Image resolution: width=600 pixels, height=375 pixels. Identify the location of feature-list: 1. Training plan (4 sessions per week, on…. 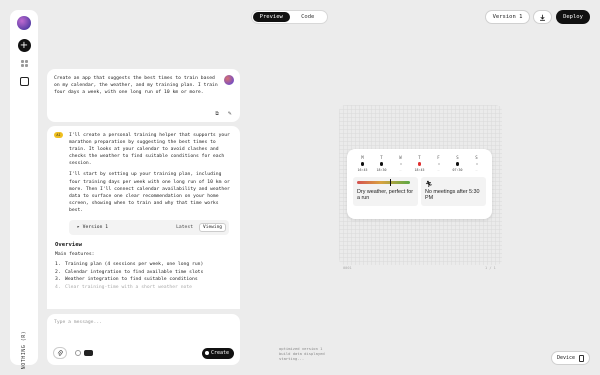
(144, 276).